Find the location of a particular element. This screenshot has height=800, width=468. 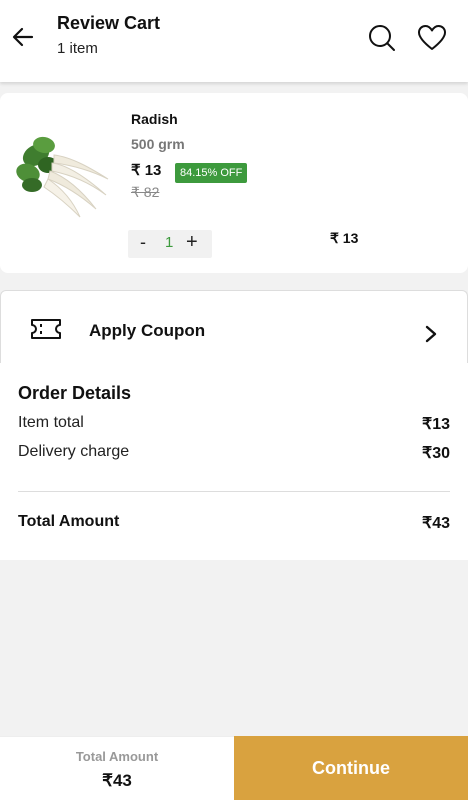

product-weight: 500 grm is located at coordinates (158, 144).